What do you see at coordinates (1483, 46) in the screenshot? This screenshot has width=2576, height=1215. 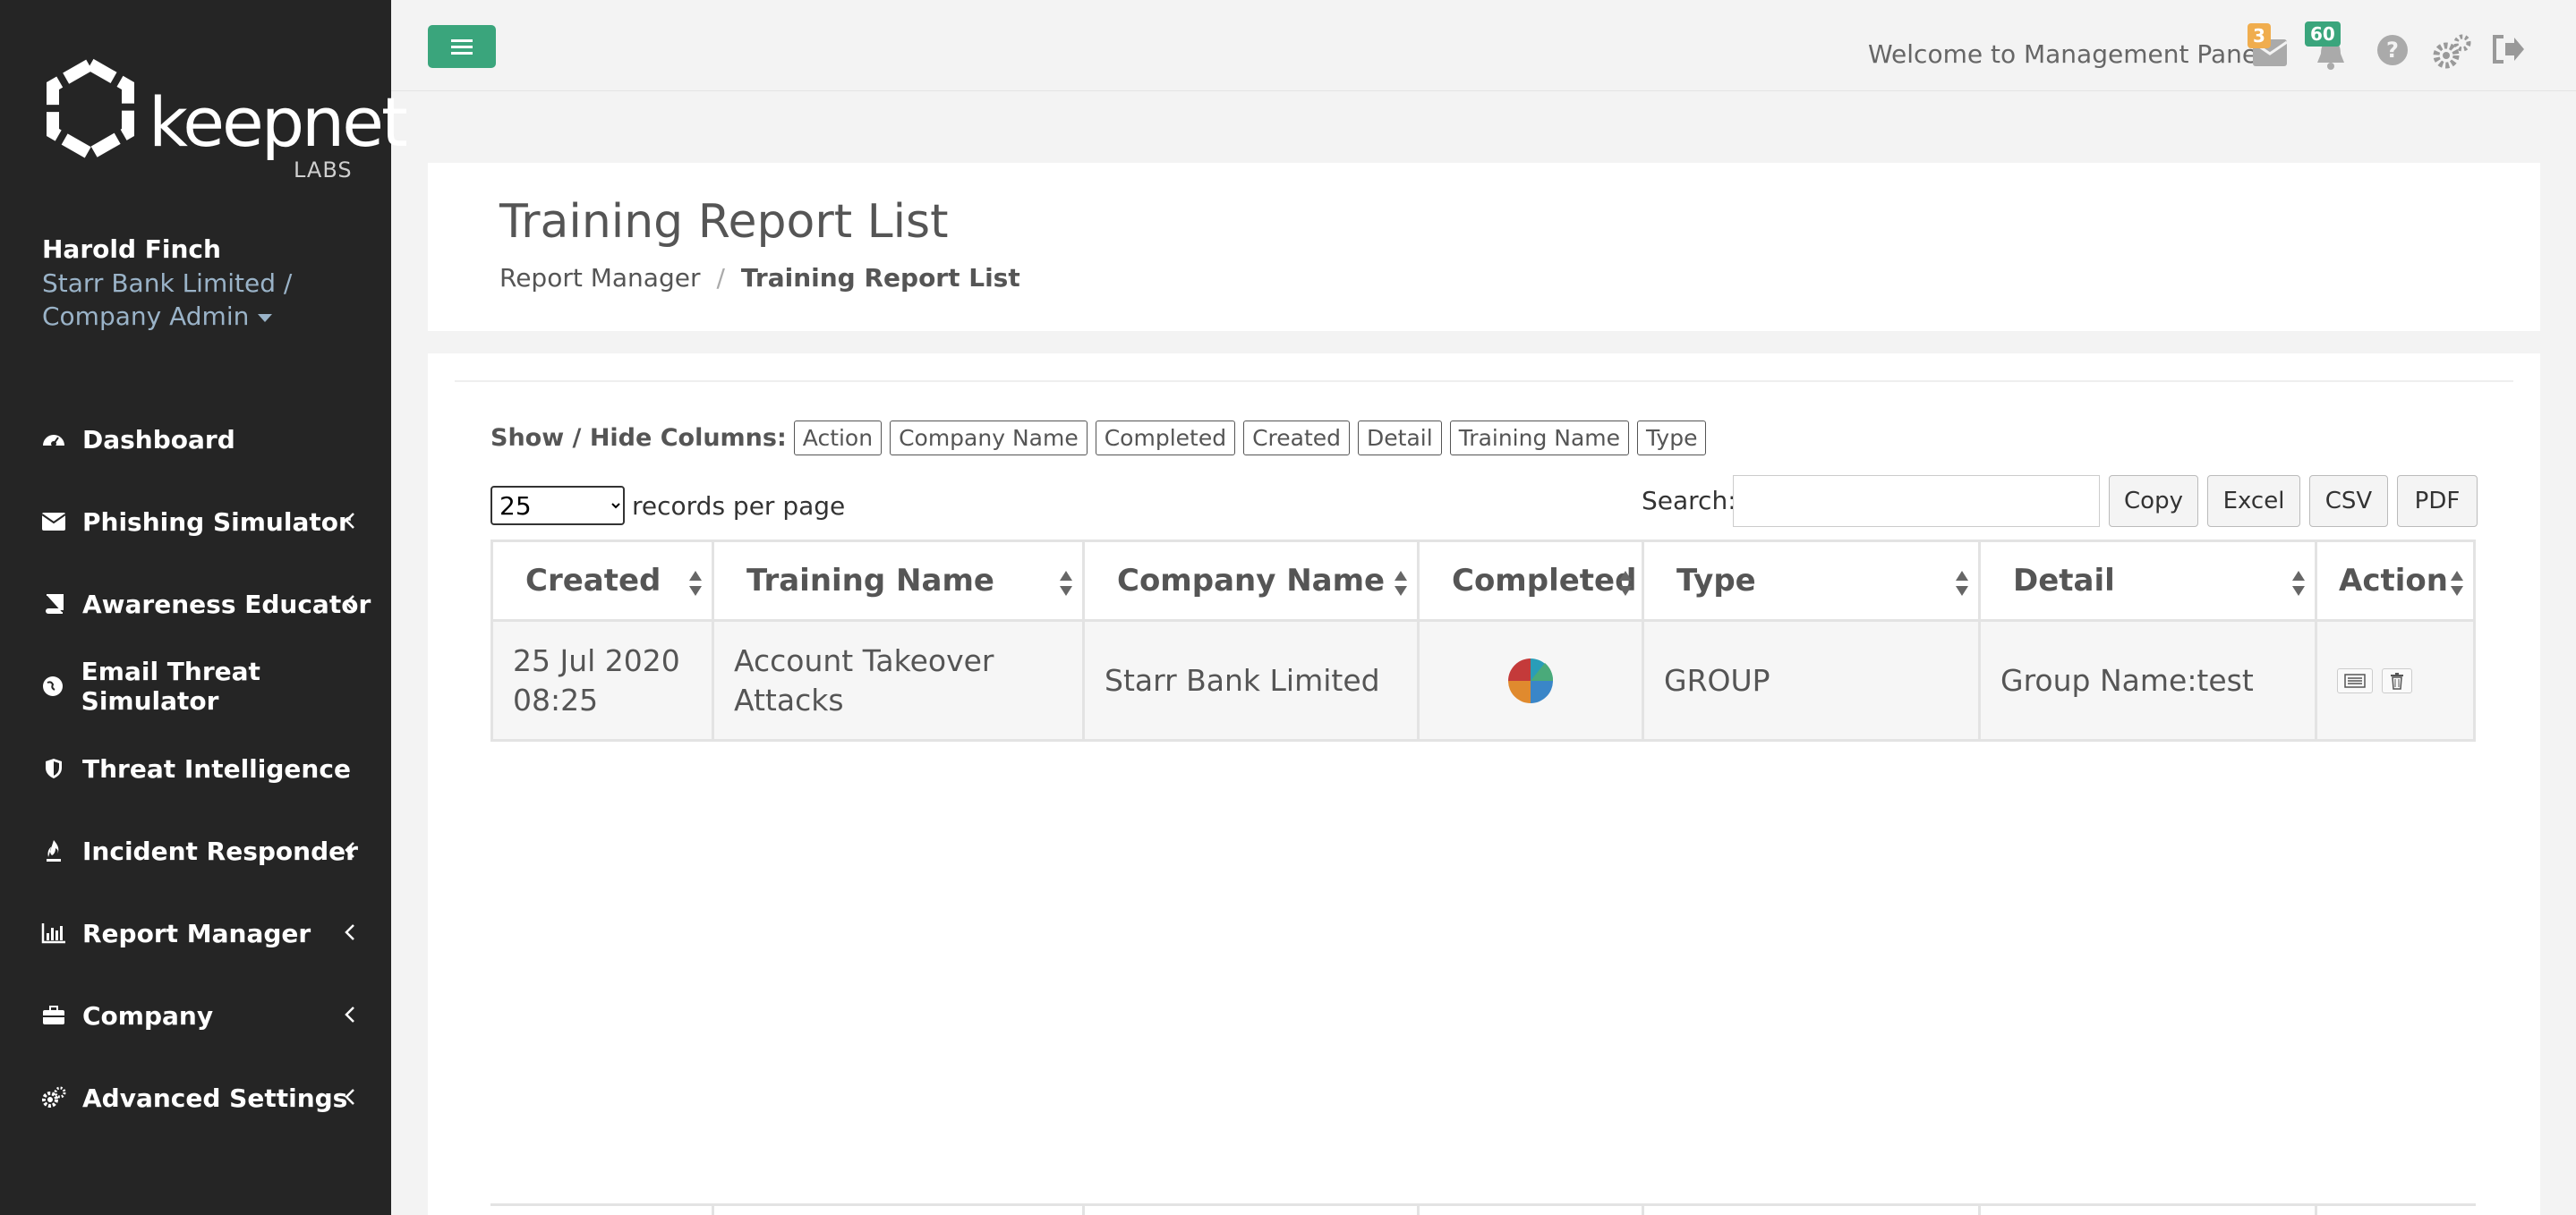 I see `top-bar: Welcome to Management Panel 3 60 ?` at bounding box center [1483, 46].